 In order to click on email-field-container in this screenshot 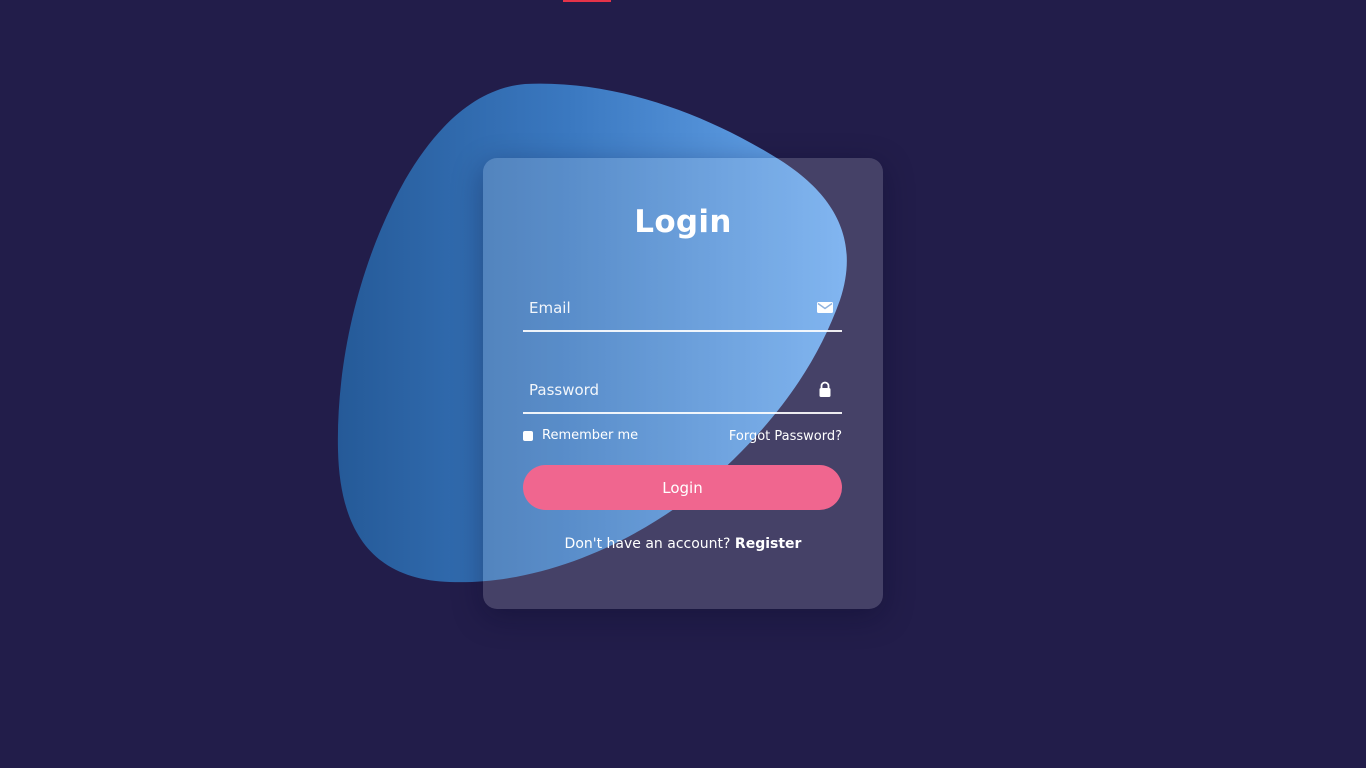, I will do `click(682, 309)`.